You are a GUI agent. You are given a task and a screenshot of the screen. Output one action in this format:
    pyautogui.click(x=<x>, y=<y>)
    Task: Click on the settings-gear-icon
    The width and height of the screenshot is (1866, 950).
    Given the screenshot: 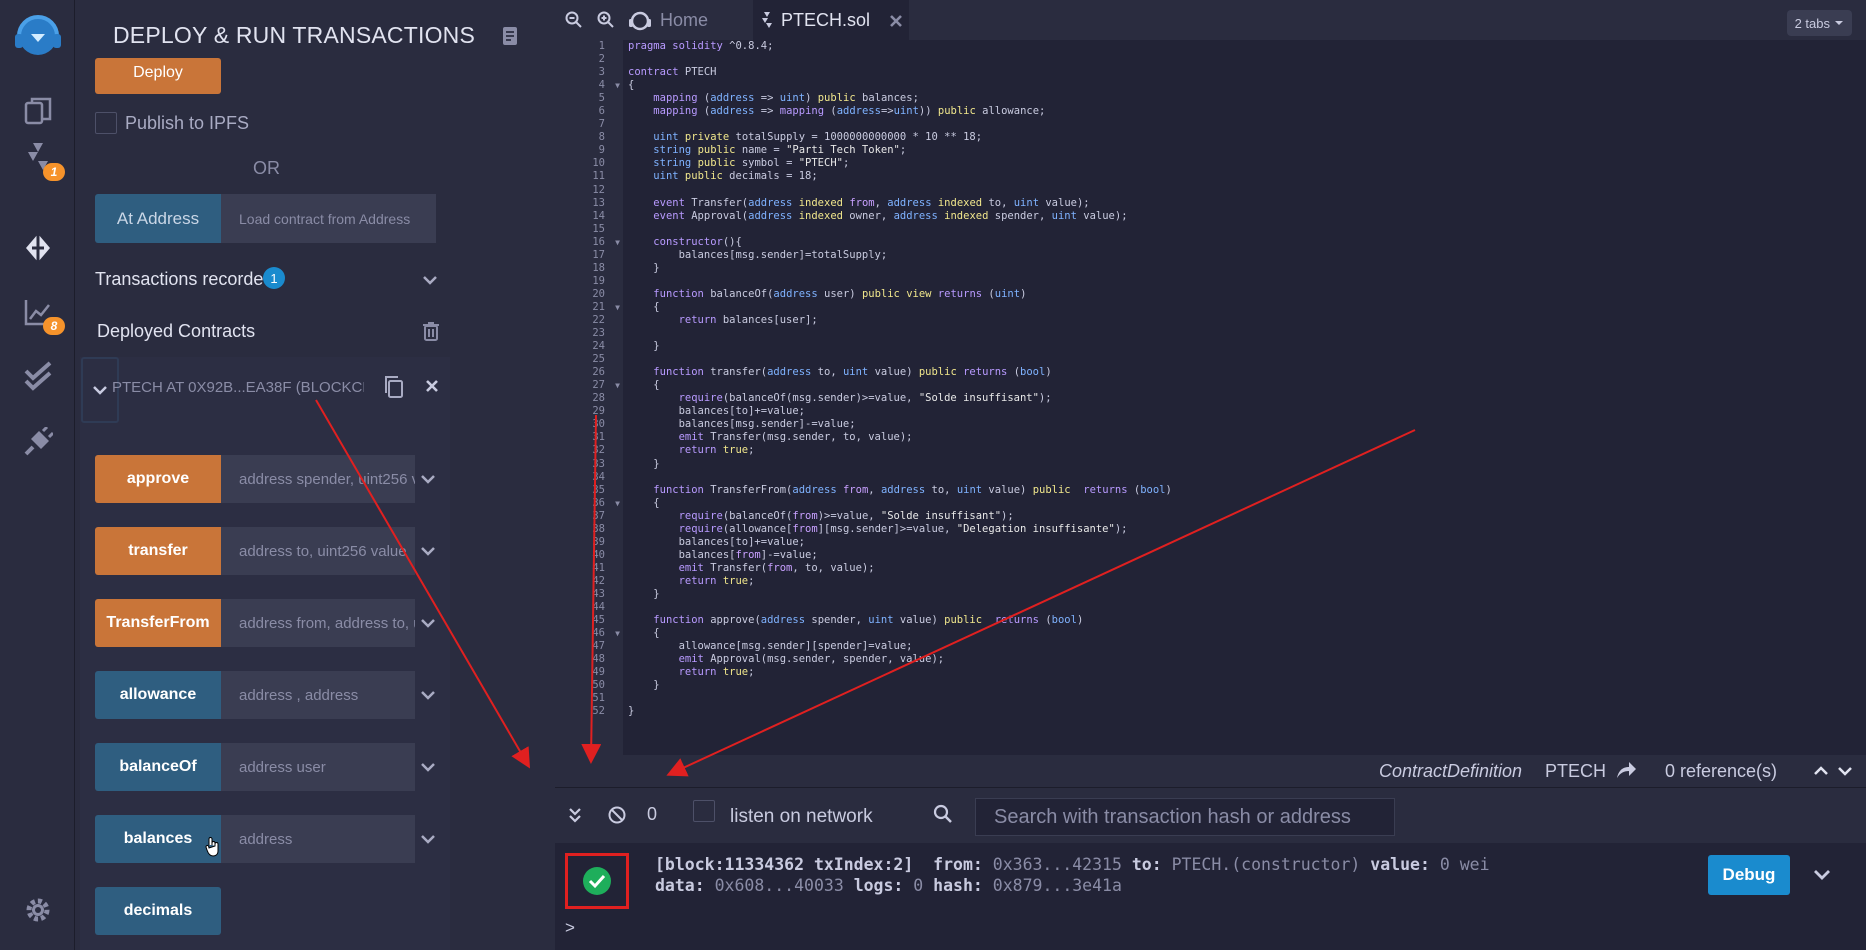 What is the action you would take?
    pyautogui.click(x=37, y=910)
    